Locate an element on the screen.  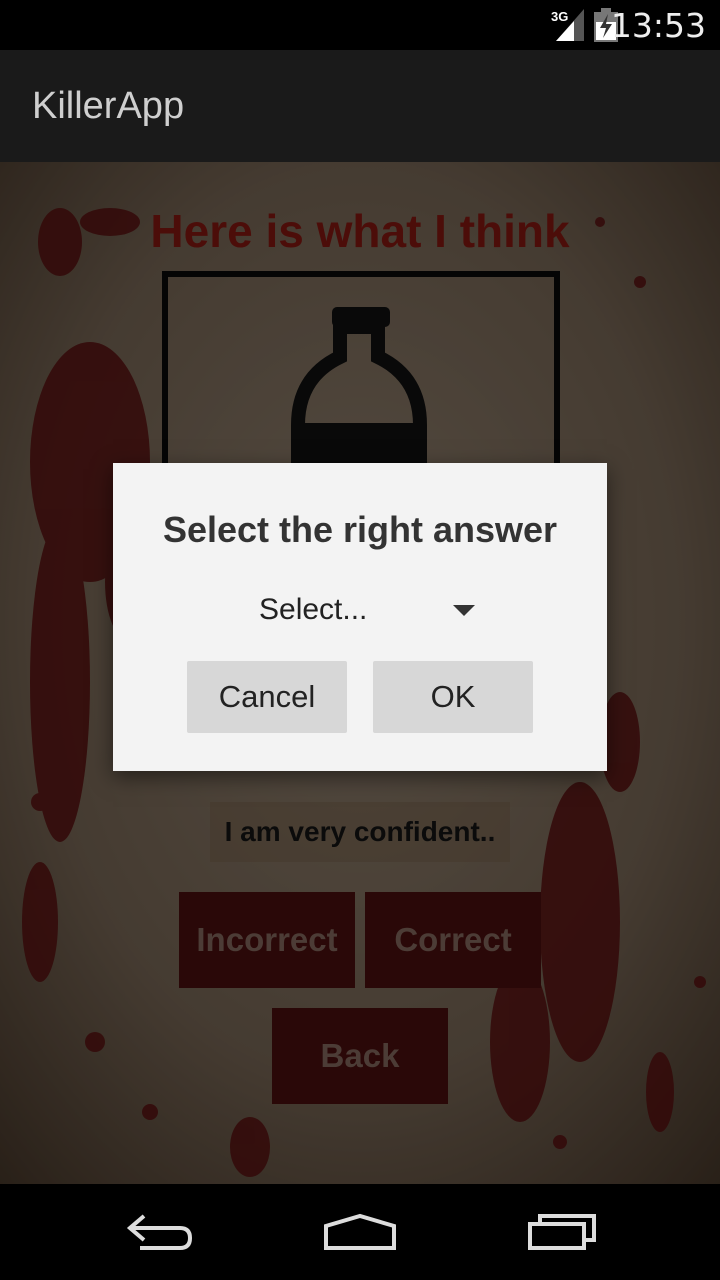
cancel-button: Cancel is located at coordinates (267, 697).